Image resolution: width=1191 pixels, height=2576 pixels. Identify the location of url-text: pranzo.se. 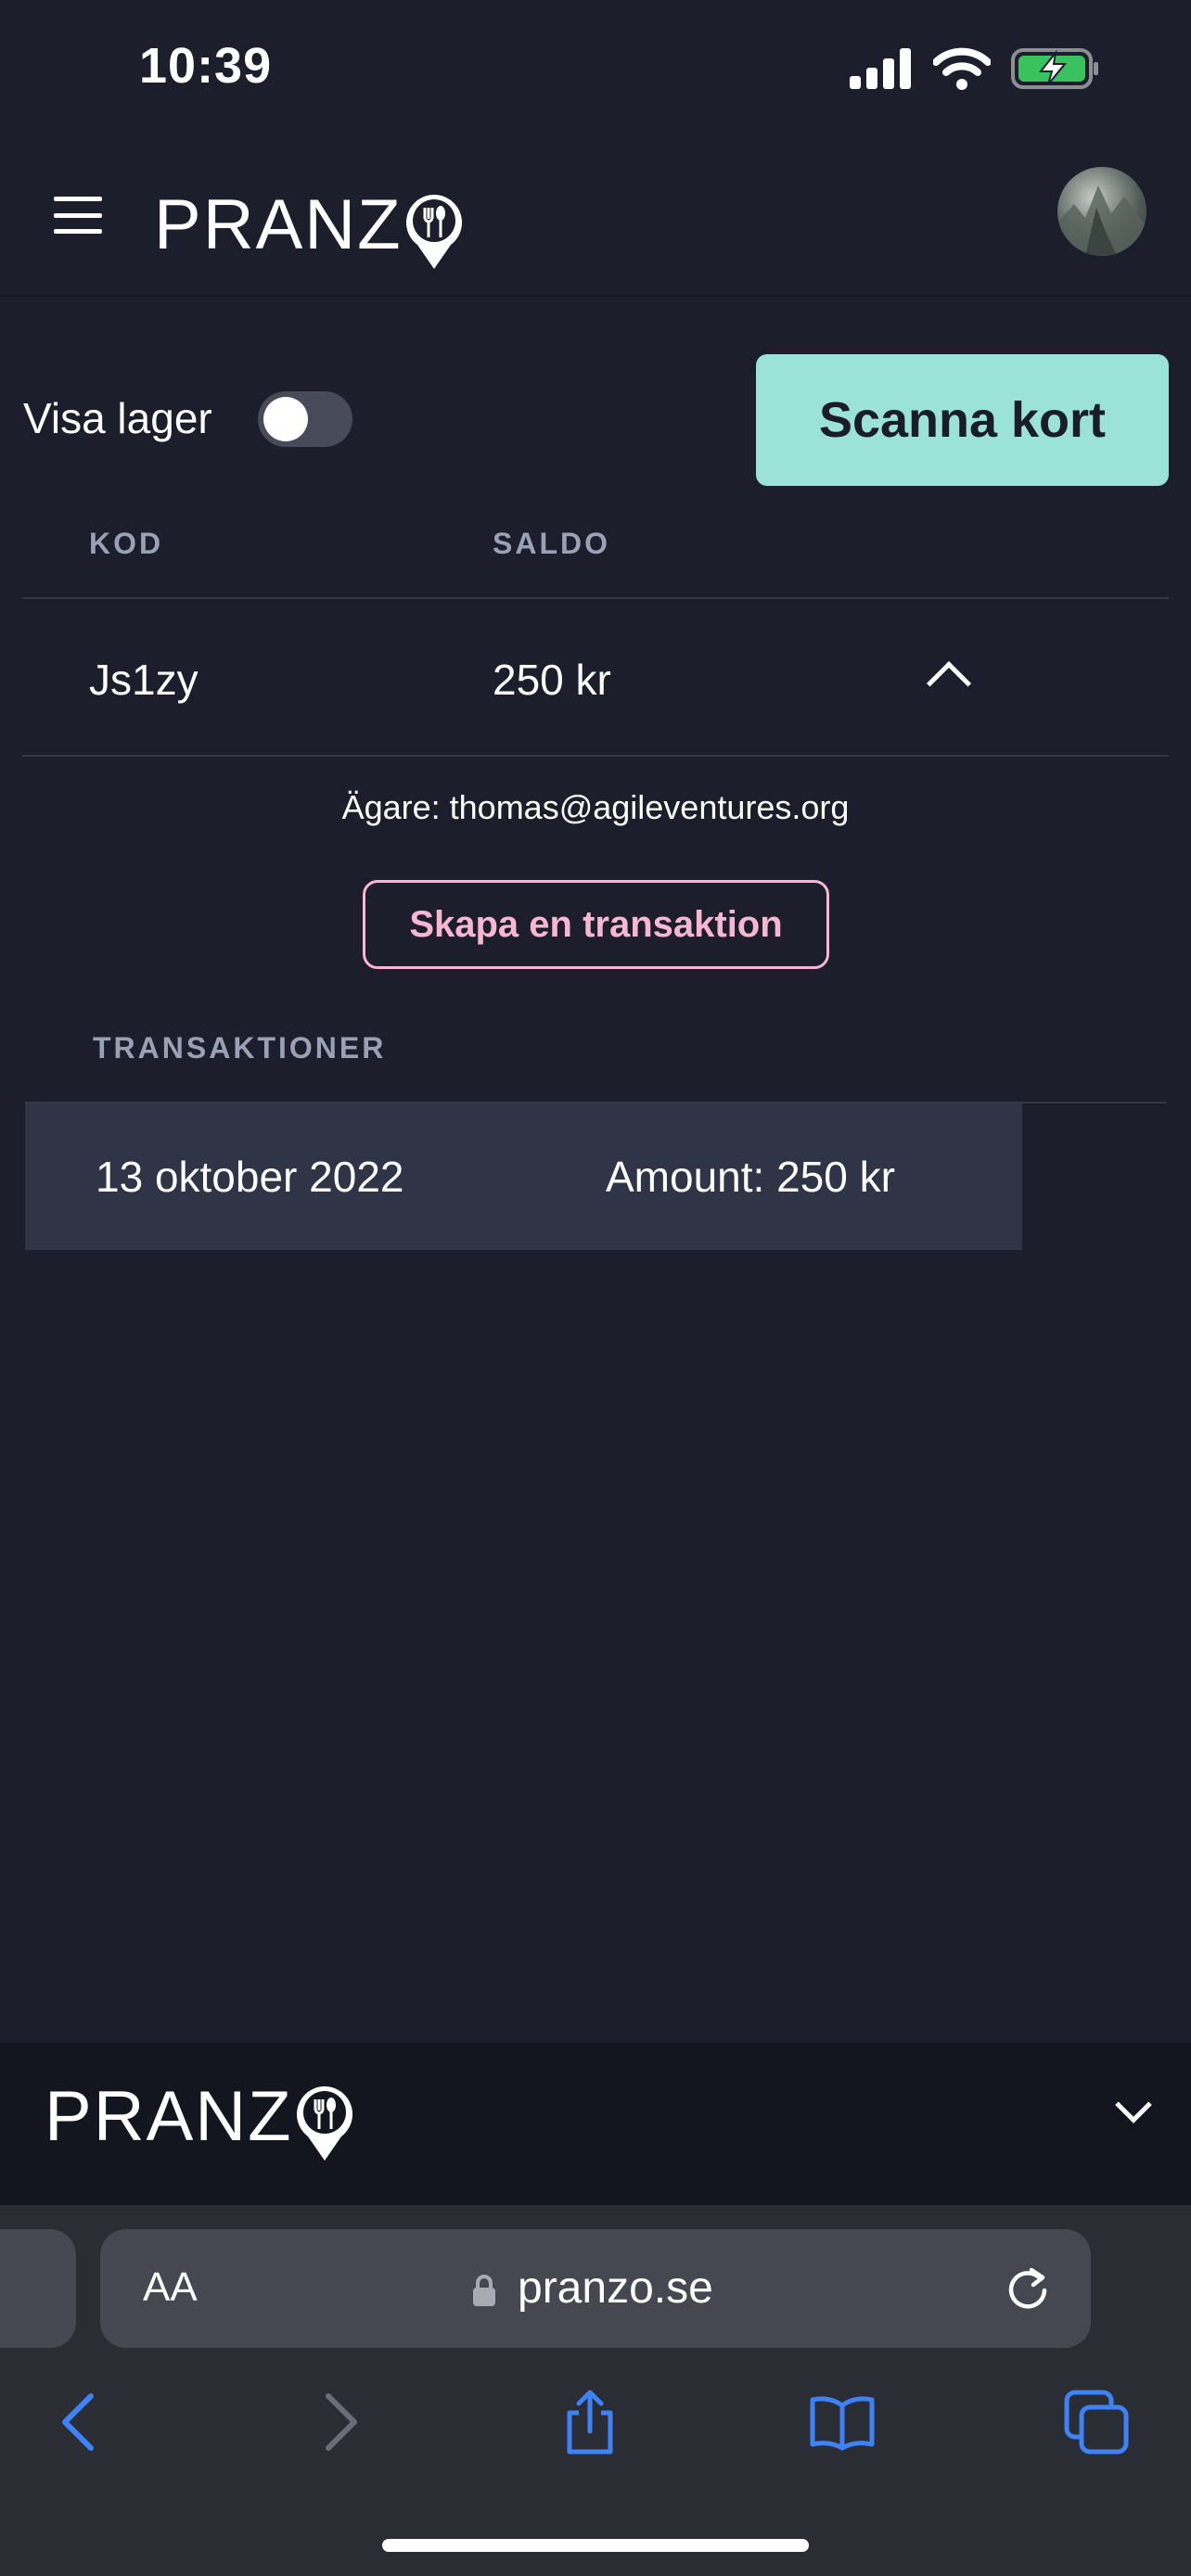
(615, 2288).